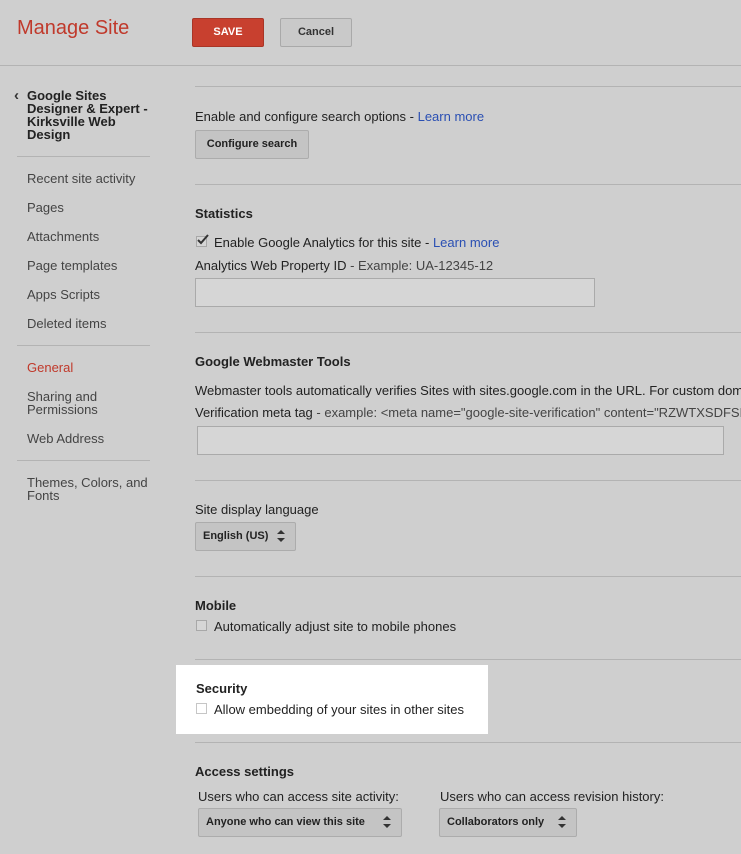 The width and height of the screenshot is (741, 854). Describe the element at coordinates (91, 489) in the screenshot. I see `sidebar-item-themes: Themes, Colors, and Fonts` at that location.